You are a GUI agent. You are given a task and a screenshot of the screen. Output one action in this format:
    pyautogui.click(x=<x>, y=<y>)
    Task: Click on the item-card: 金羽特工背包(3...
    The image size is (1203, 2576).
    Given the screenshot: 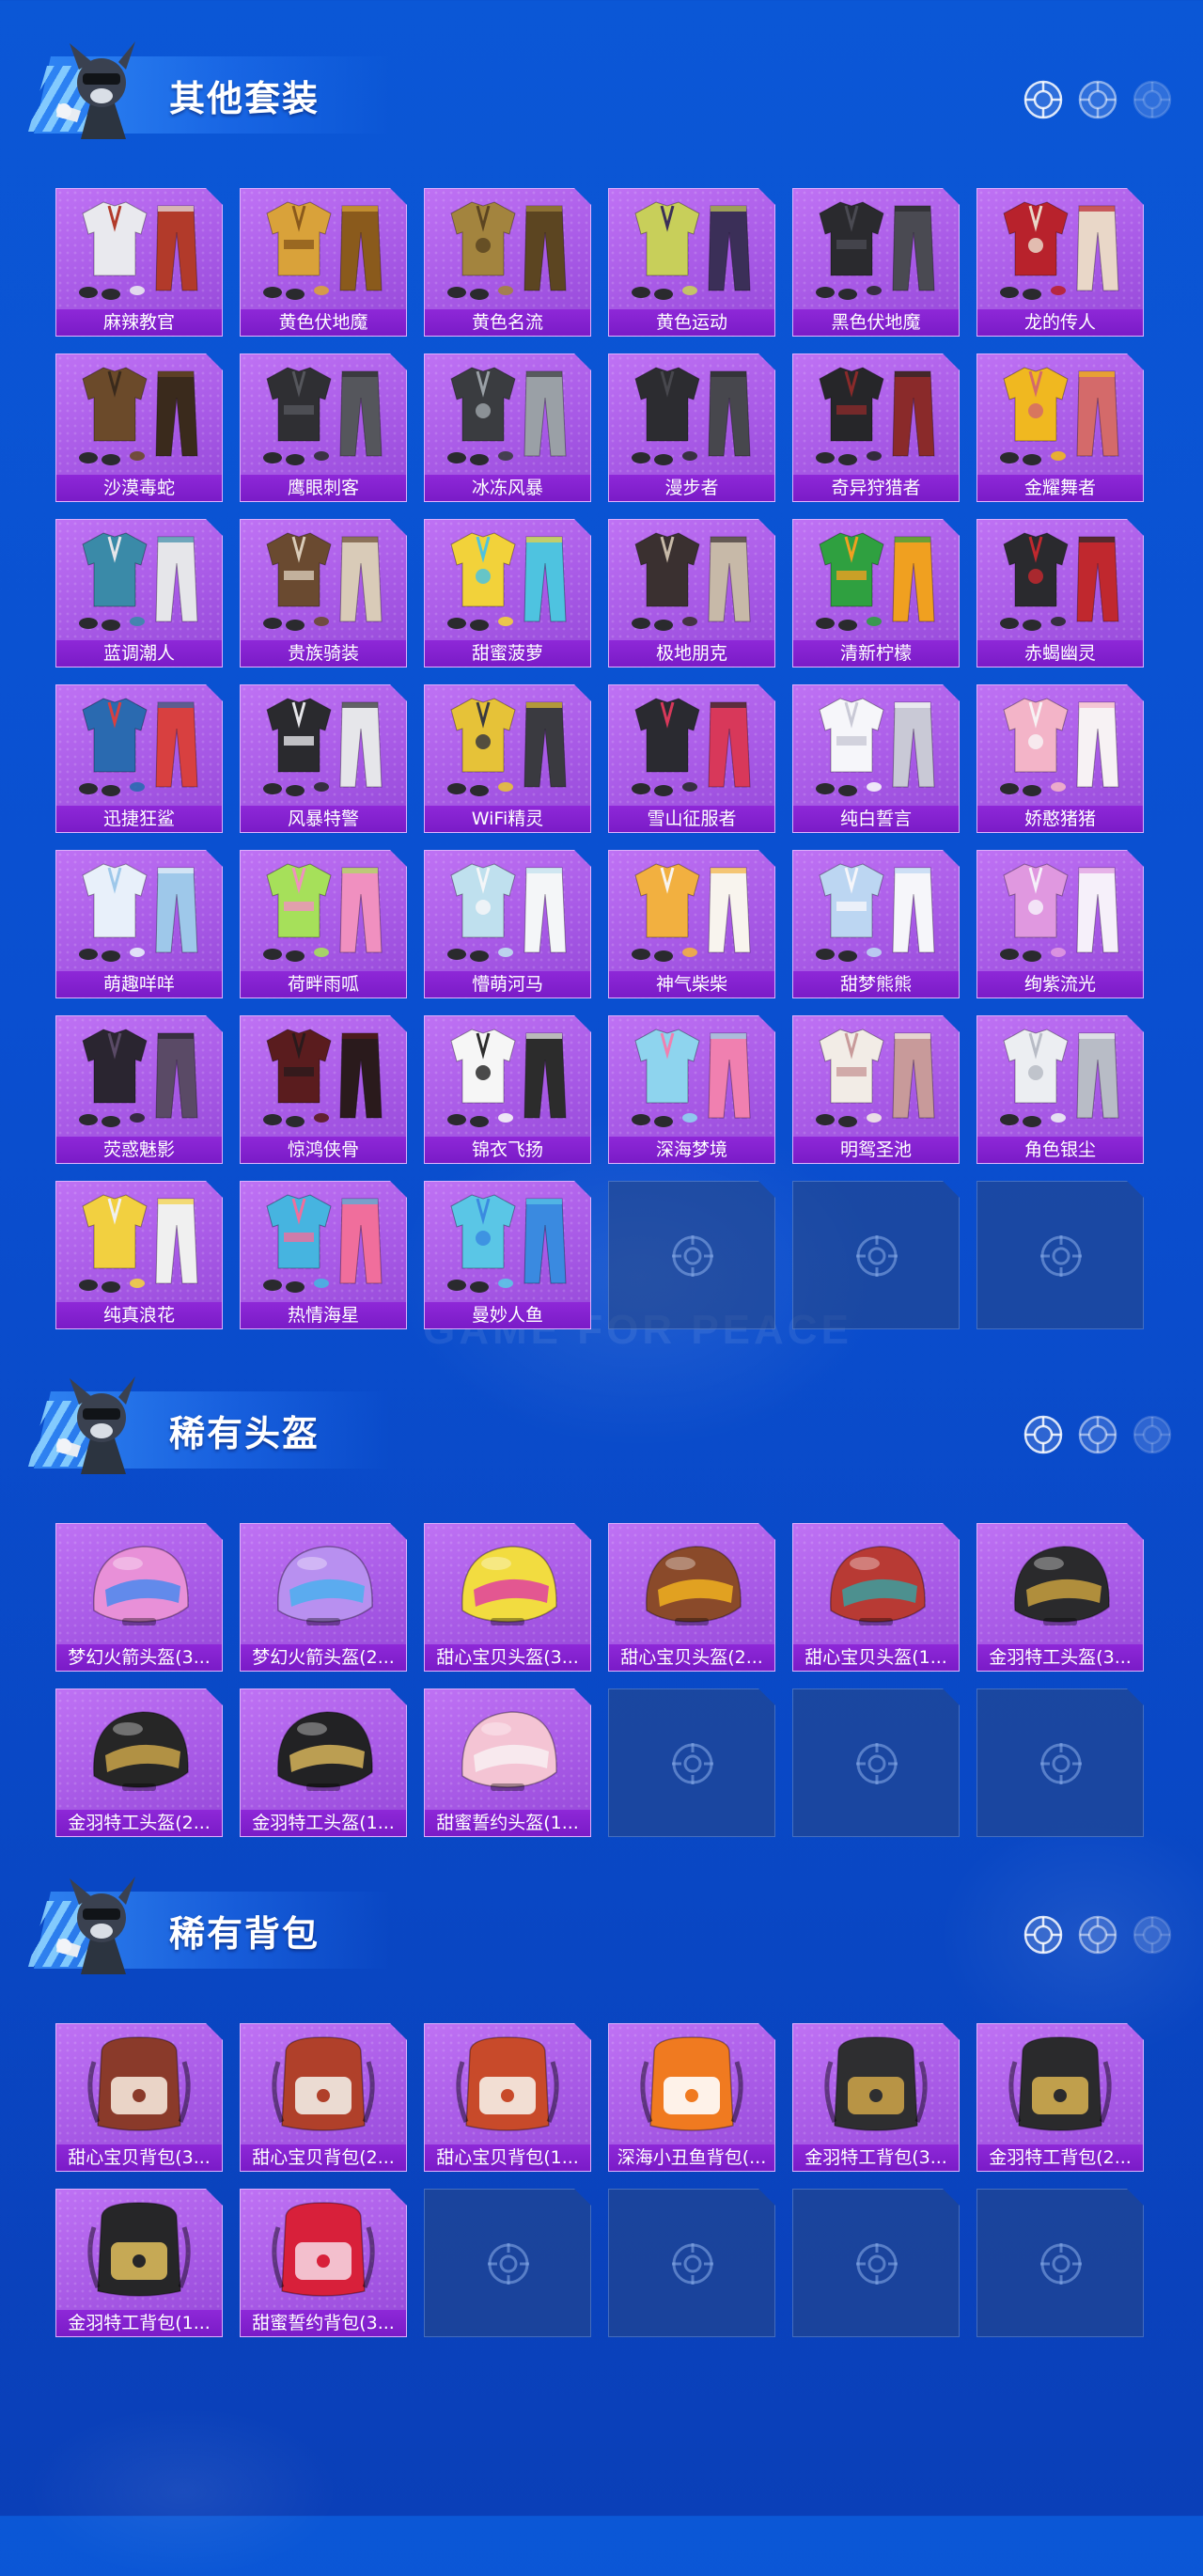 What is the action you would take?
    pyautogui.click(x=876, y=2098)
    